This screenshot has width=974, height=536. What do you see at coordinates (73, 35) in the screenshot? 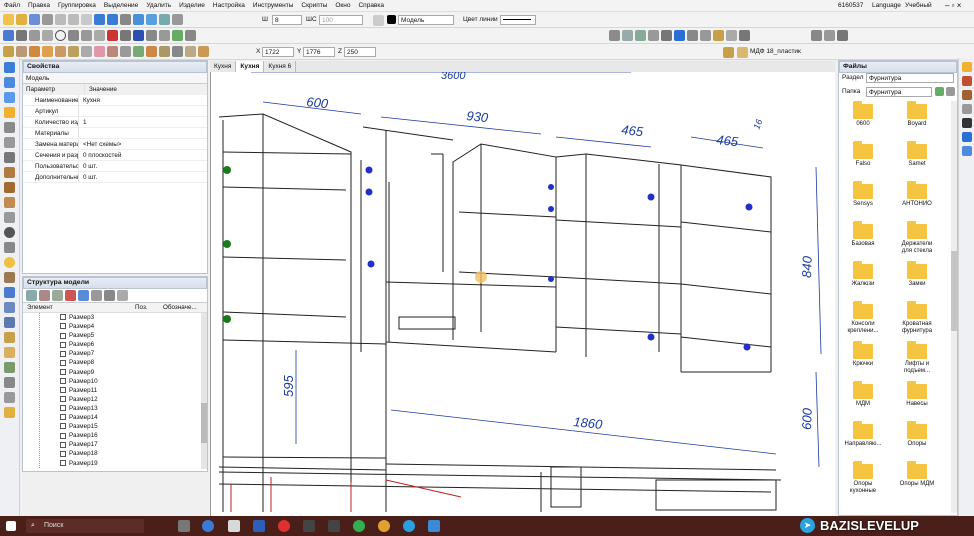
I see `arc-icon` at bounding box center [73, 35].